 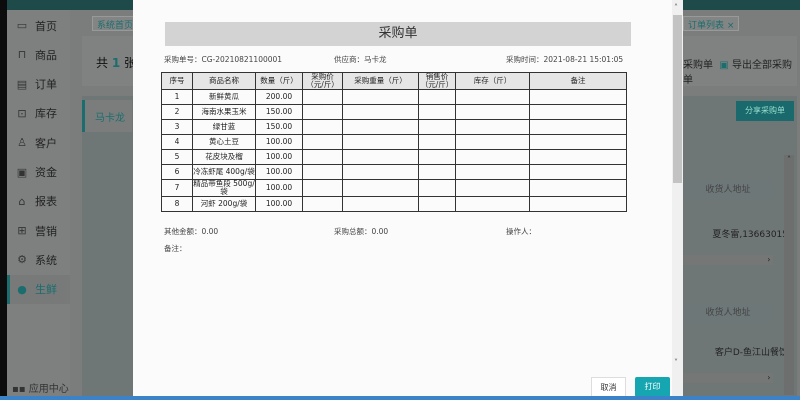 What do you see at coordinates (565, 59) in the screenshot?
I see `purchase-time: 采购时间：2021-08-21 15:01:05` at bounding box center [565, 59].